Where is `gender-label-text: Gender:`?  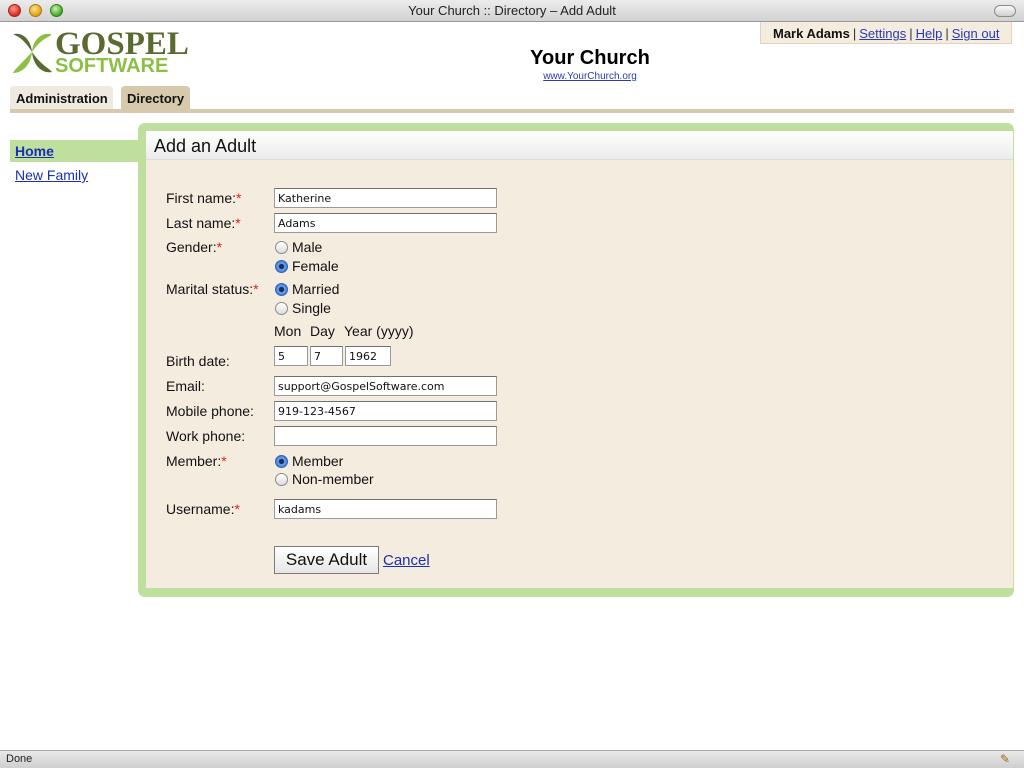
gender-label-text: Gender: is located at coordinates (191, 247).